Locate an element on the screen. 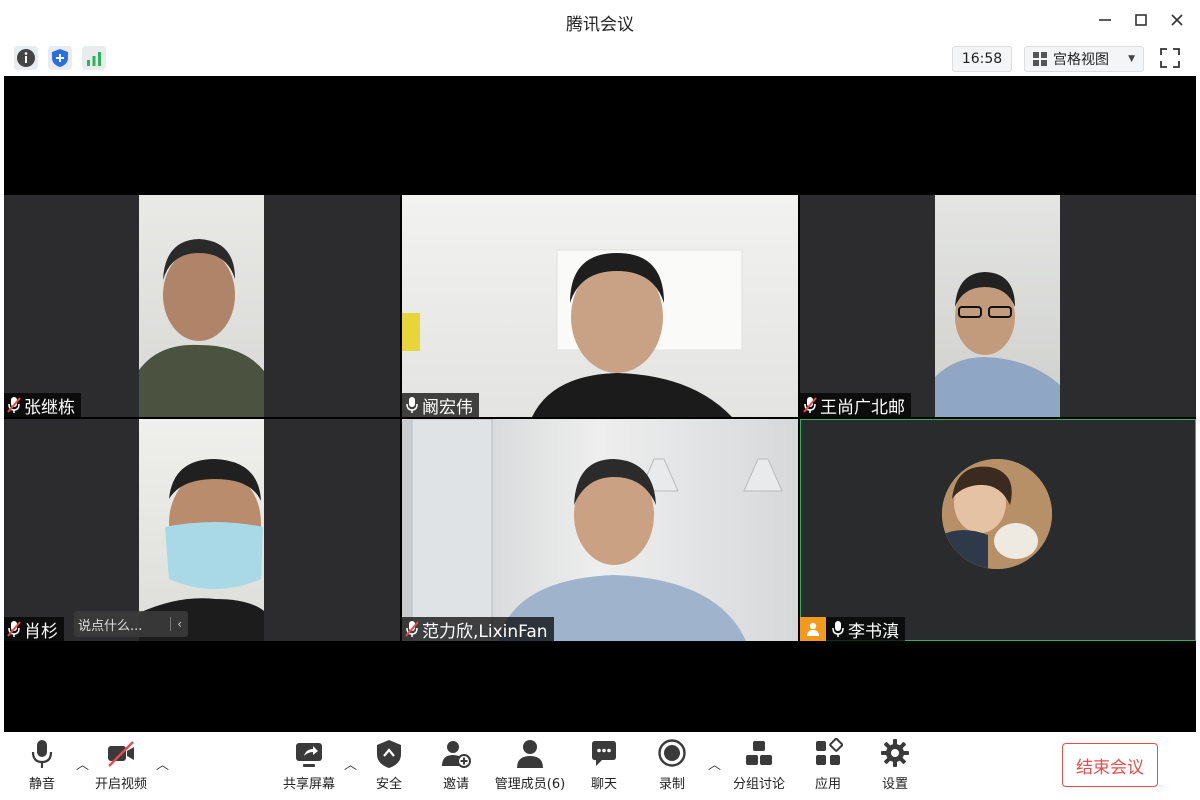 The image size is (1200, 800). invite-user-icon is located at coordinates (456, 754).